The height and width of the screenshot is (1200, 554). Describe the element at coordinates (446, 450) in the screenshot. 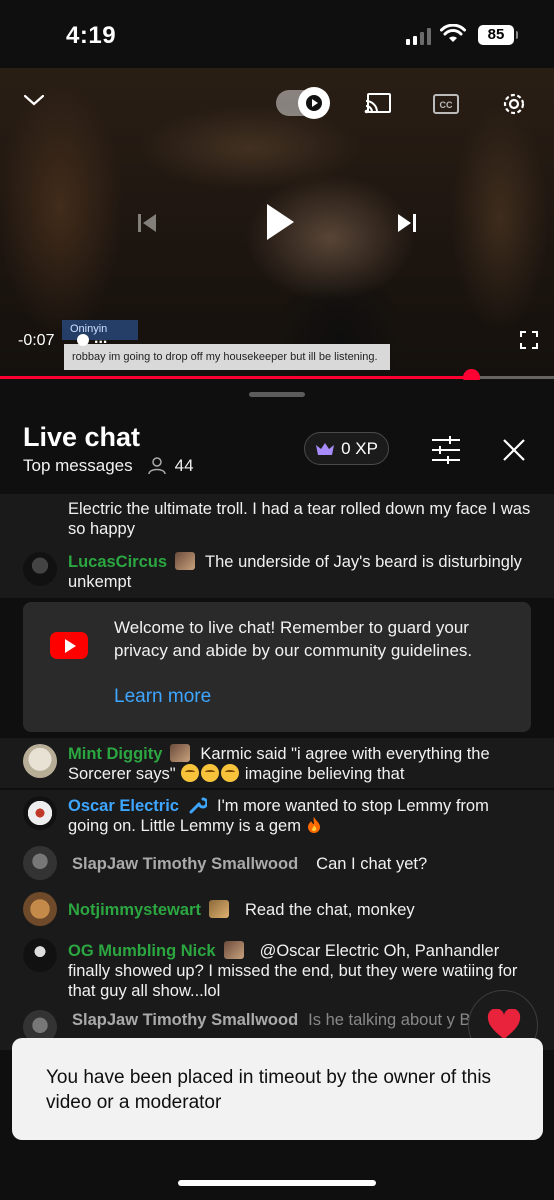

I see `filter-icon` at that location.